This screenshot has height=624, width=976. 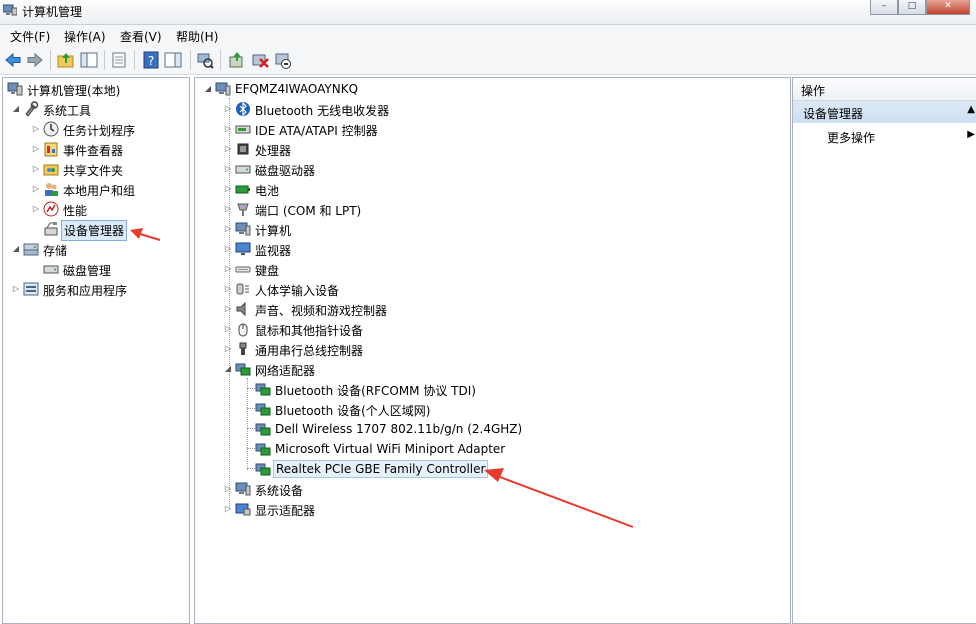 What do you see at coordinates (243, 129) in the screenshot?
I see `ide-controller-icon` at bounding box center [243, 129].